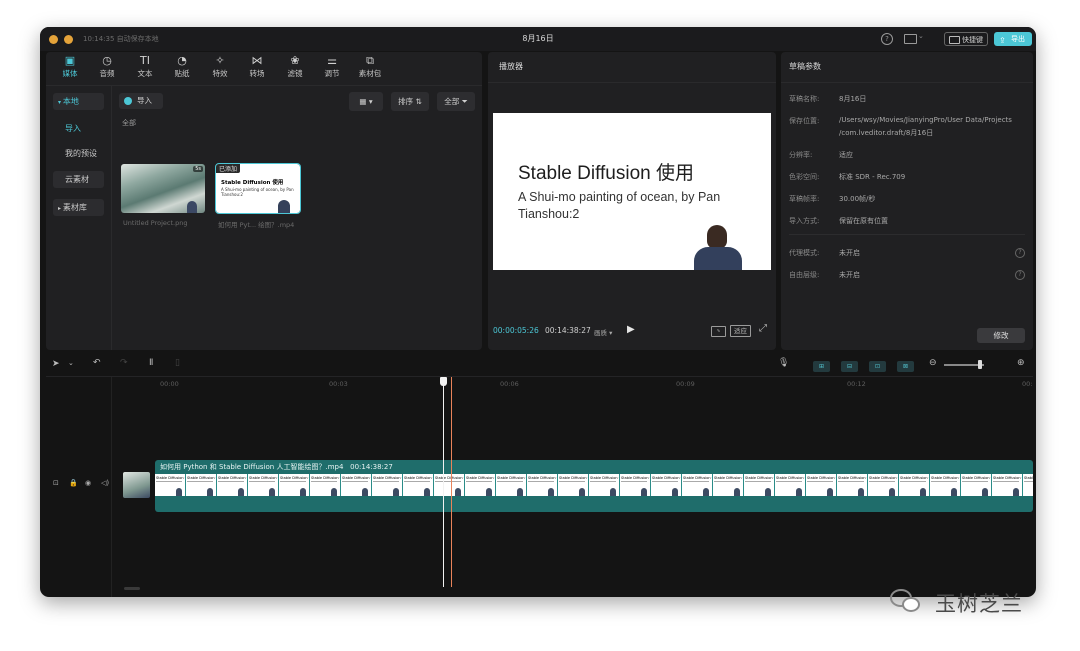 This screenshot has height=651, width=1080. Describe the element at coordinates (370, 66) in the screenshot. I see `tab-material-pack: ⧉ 素材包` at that location.